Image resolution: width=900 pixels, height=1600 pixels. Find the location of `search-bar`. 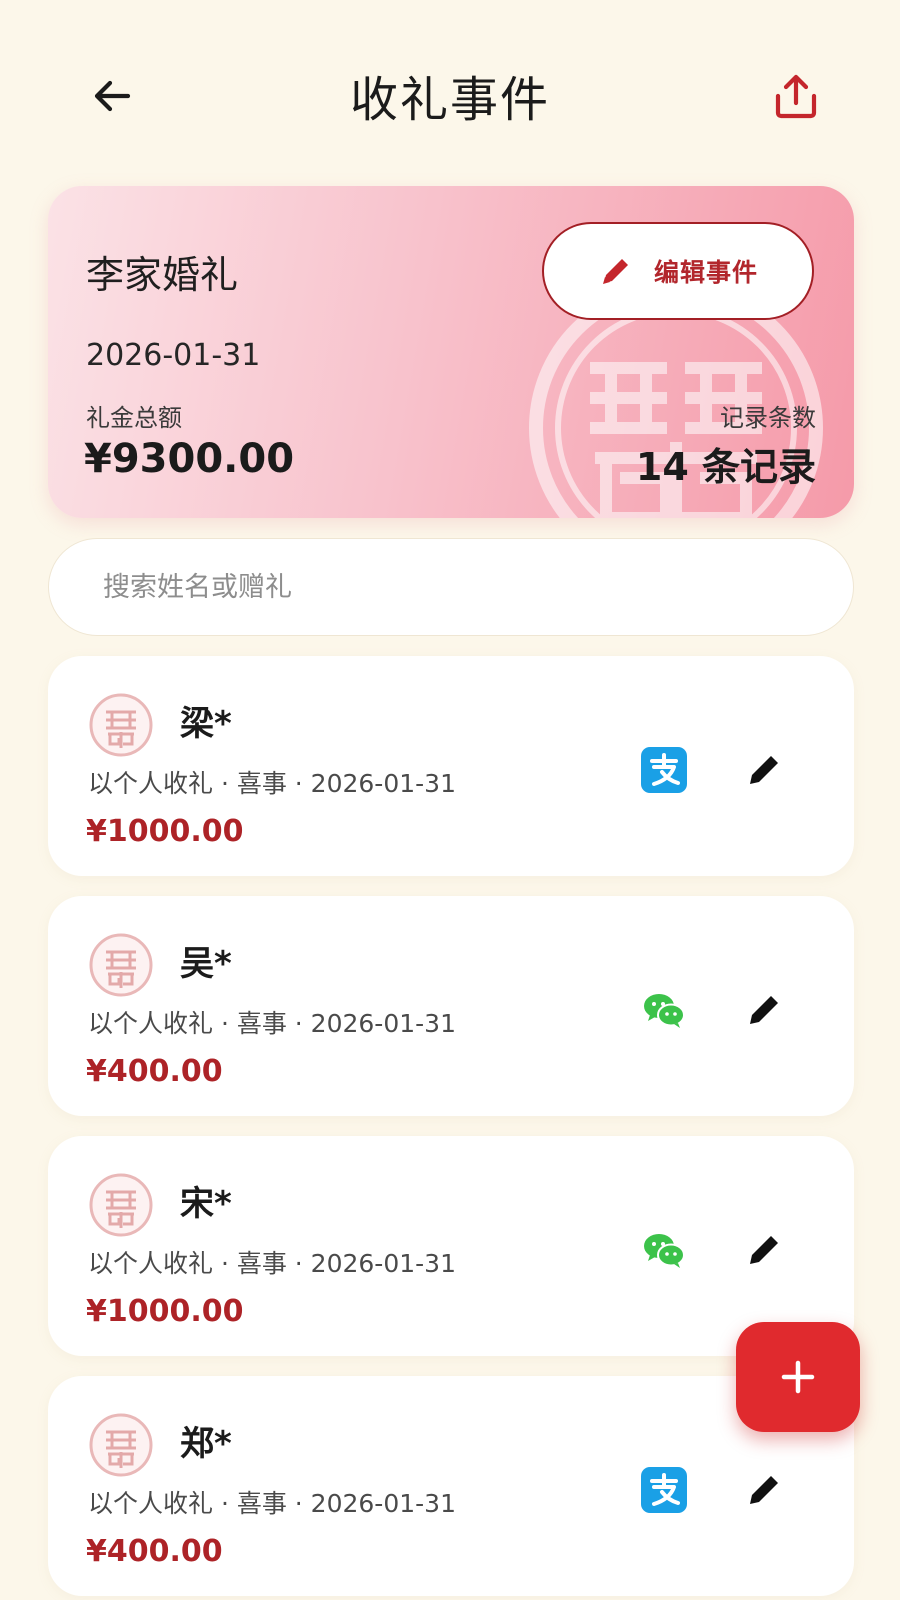

search-bar is located at coordinates (451, 587).